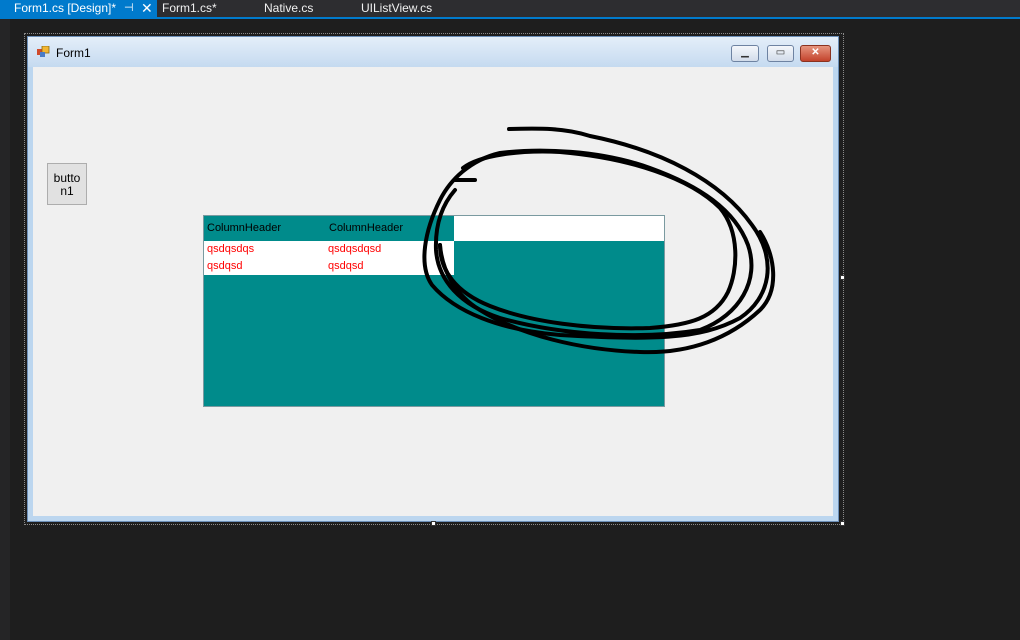  I want to click on tab-label: Form1.cs*, so click(189, 8).